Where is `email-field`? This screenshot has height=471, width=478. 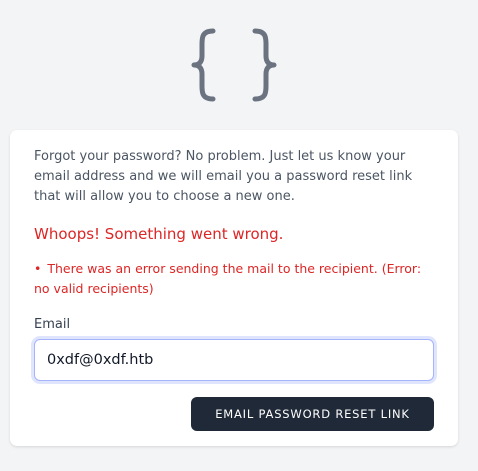 email-field is located at coordinates (234, 360).